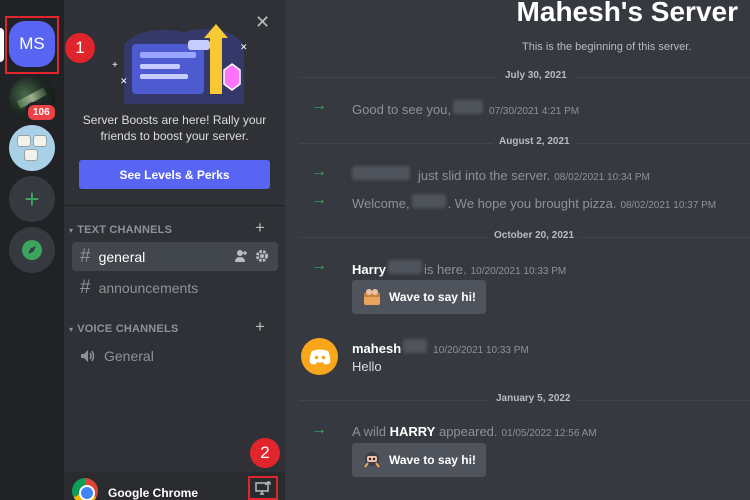  I want to click on message-text: Welcome,, so click(381, 203).